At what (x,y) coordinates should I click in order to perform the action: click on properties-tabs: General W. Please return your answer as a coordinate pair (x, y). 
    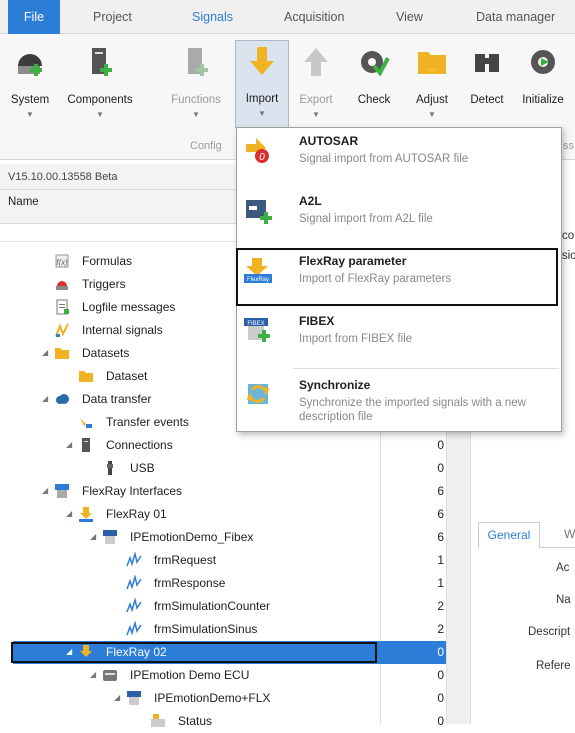
    Looking at the image, I should click on (526, 535).